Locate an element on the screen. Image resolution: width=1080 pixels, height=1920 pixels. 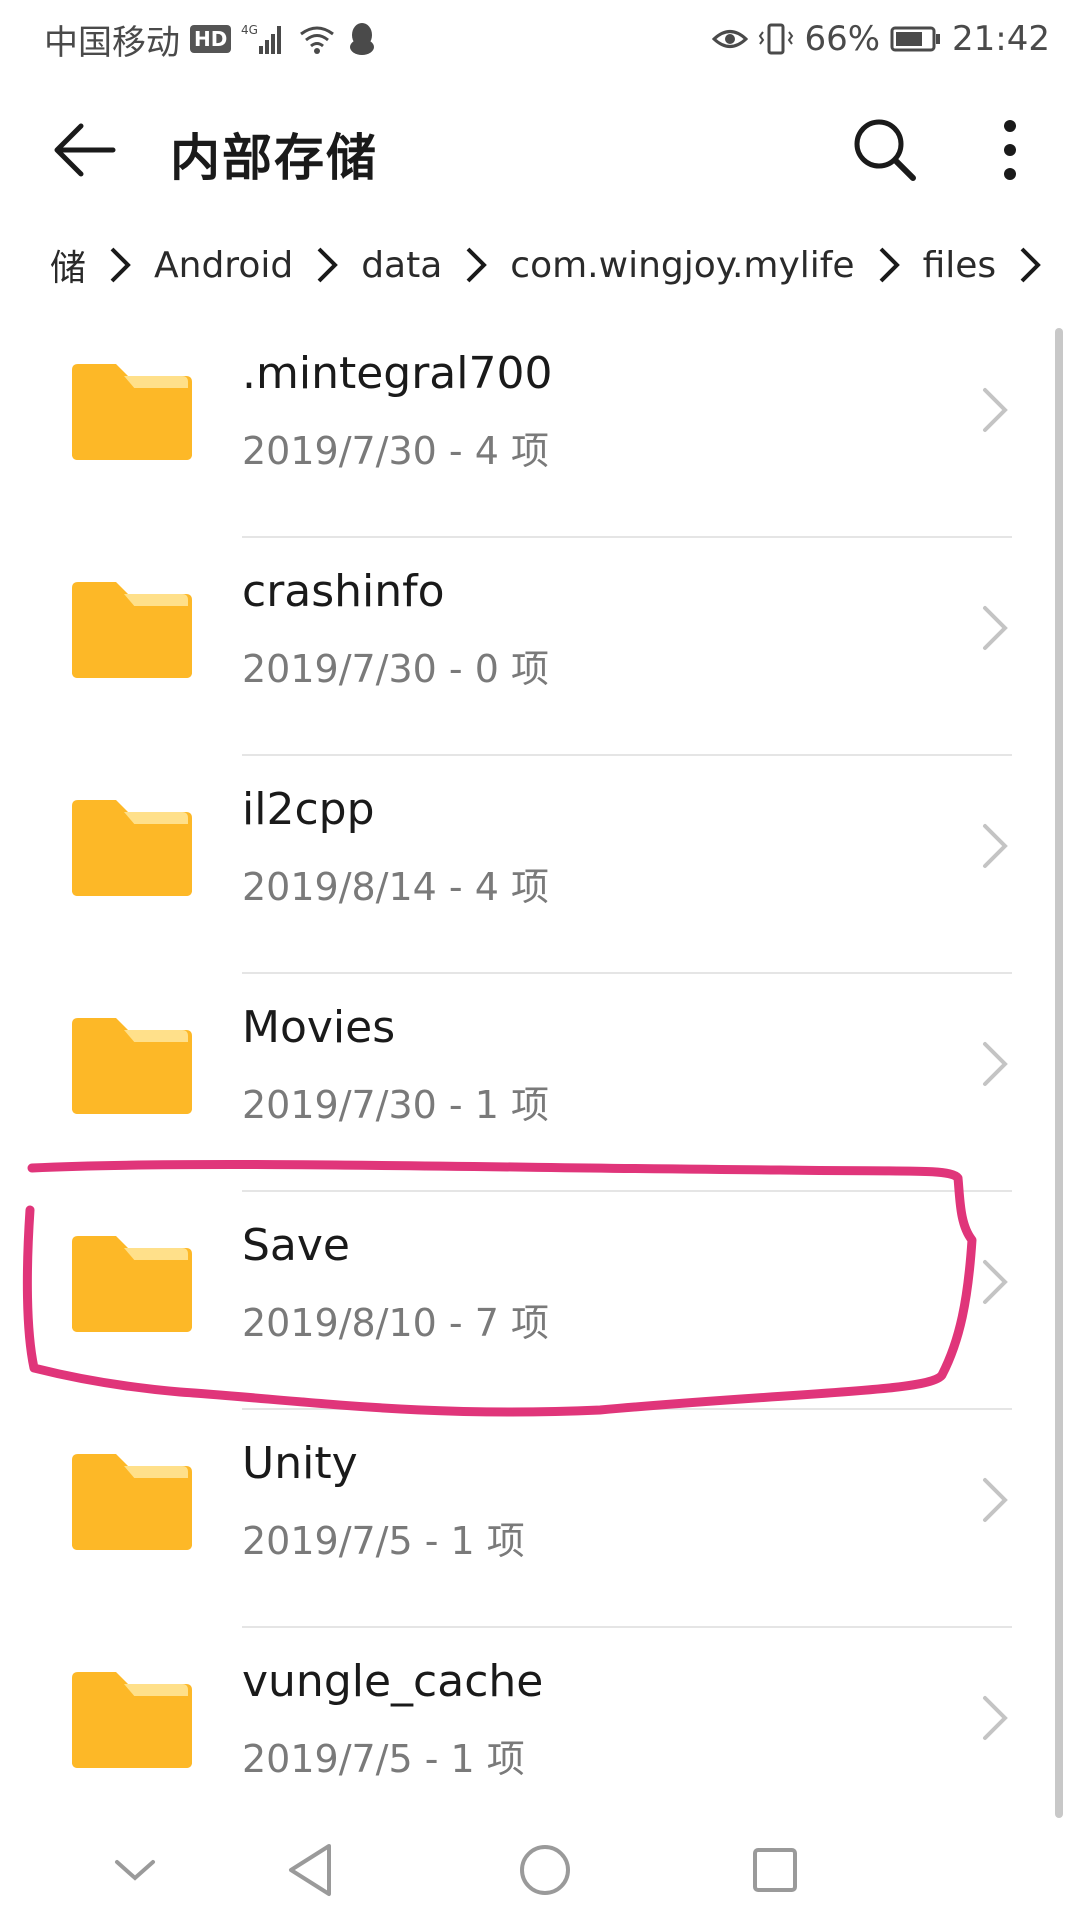
folder-row: vungle_cache 2019/7/5 - 1 项 is located at coordinates (530, 1737).